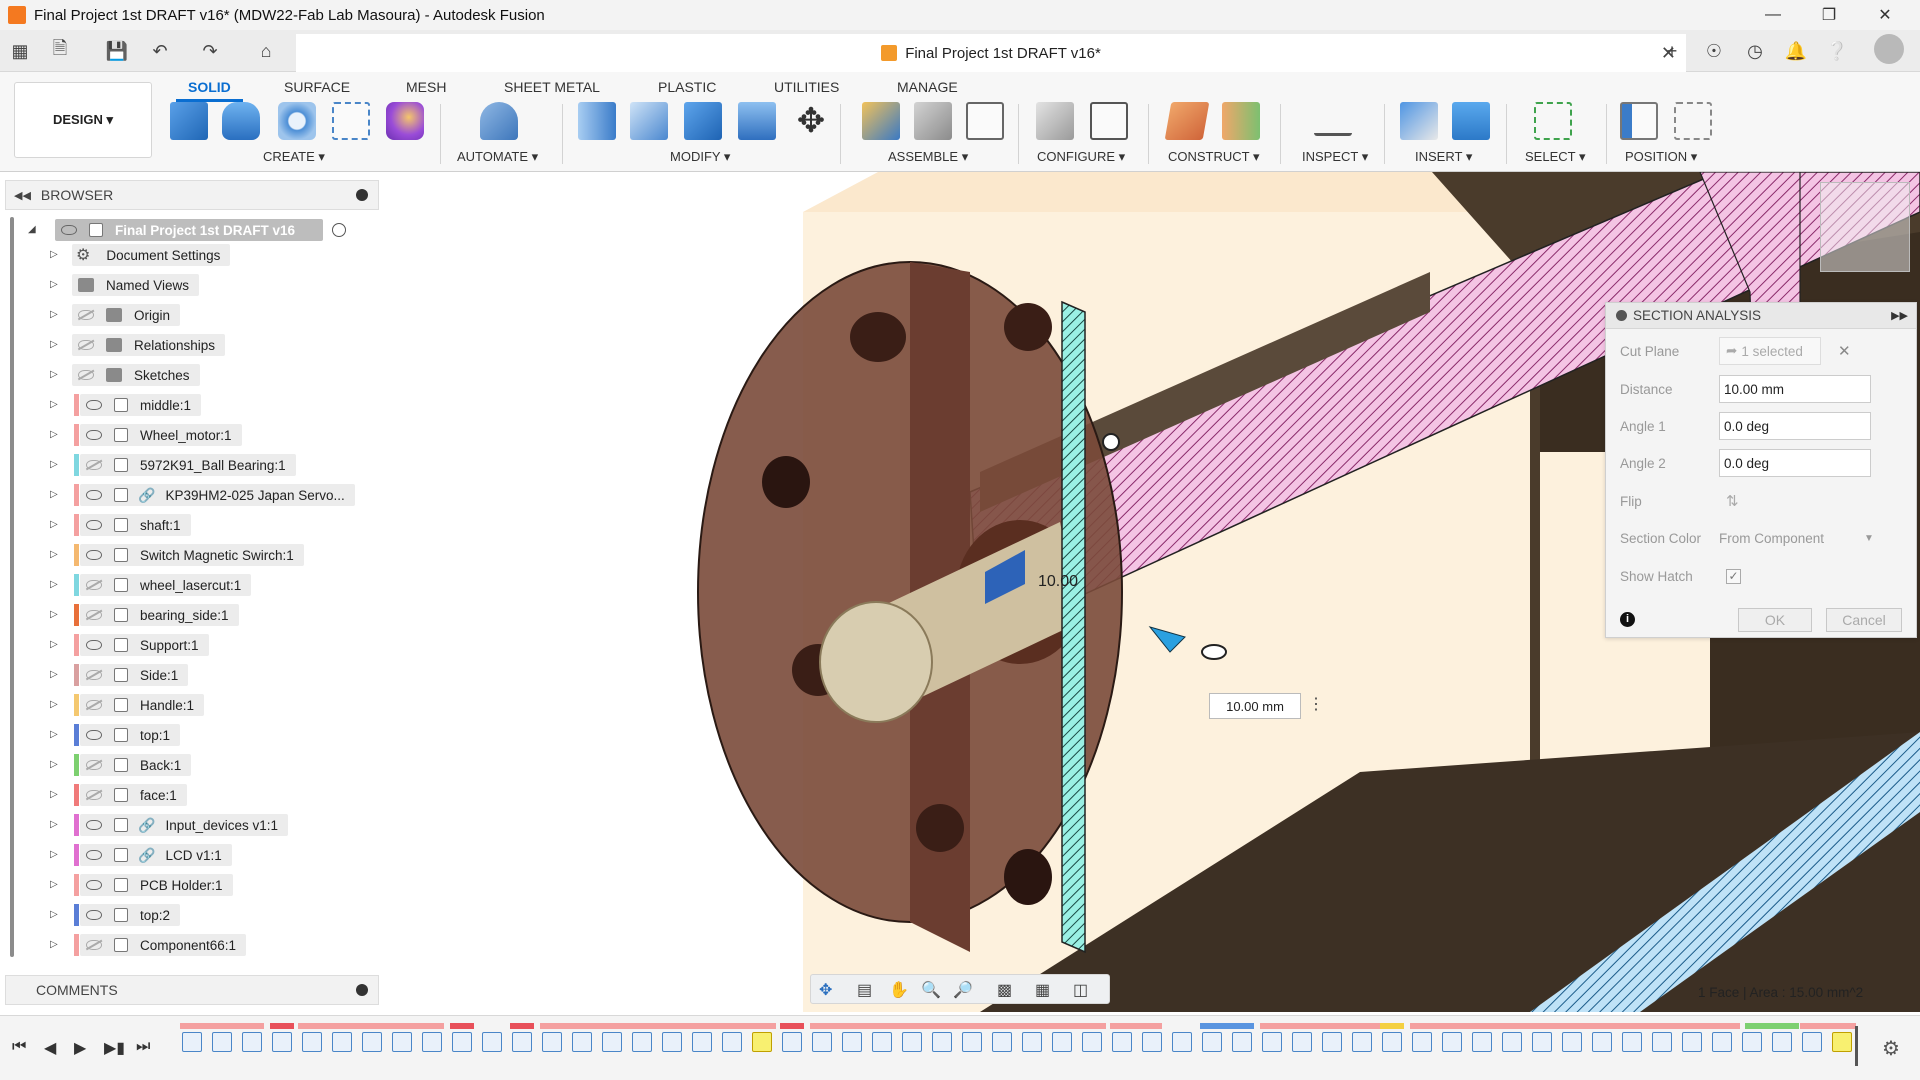  Describe the element at coordinates (649, 121) in the screenshot. I see `fillet-icon` at that location.